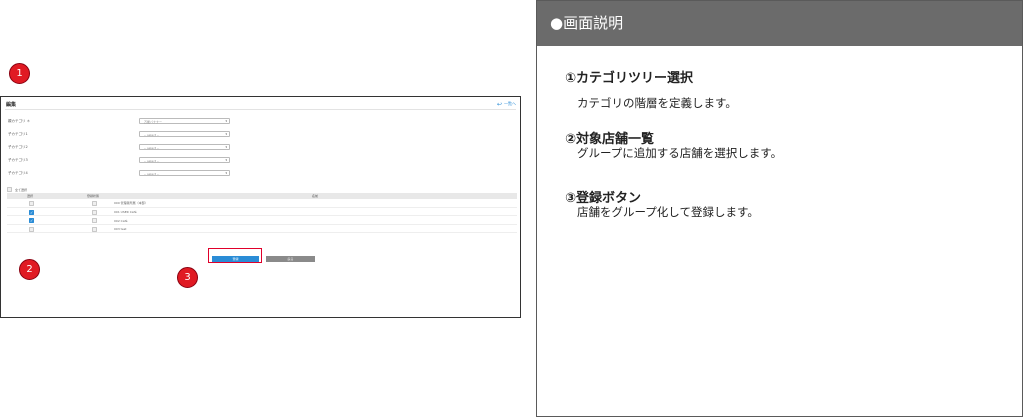 The height and width of the screenshot is (419, 1024). Describe the element at coordinates (29, 269) in the screenshot. I see `marker-2: 2` at that location.